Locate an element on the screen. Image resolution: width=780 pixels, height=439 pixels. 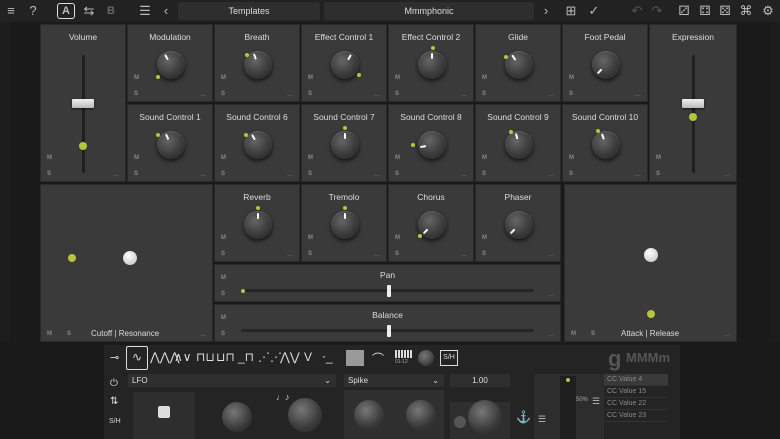
amount-knob is located at coordinates (485, 417).